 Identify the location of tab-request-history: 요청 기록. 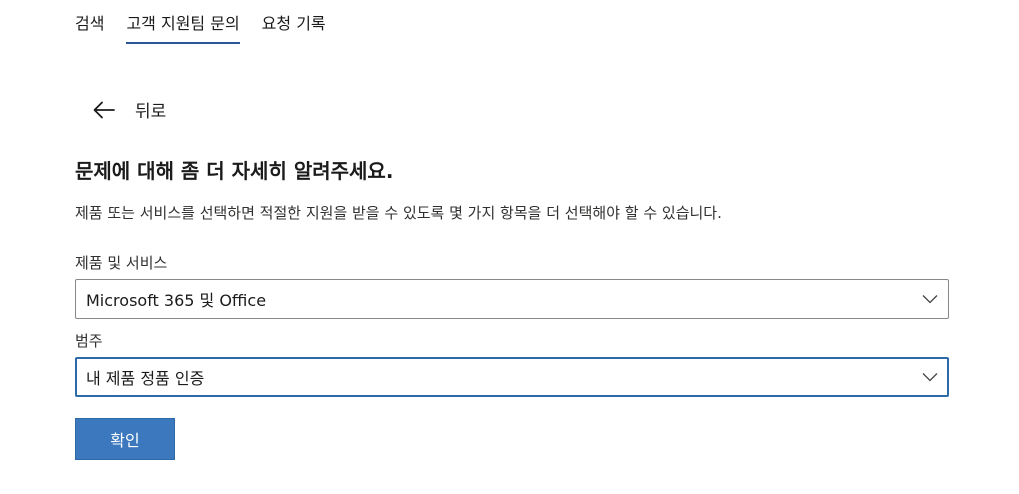
(294, 27).